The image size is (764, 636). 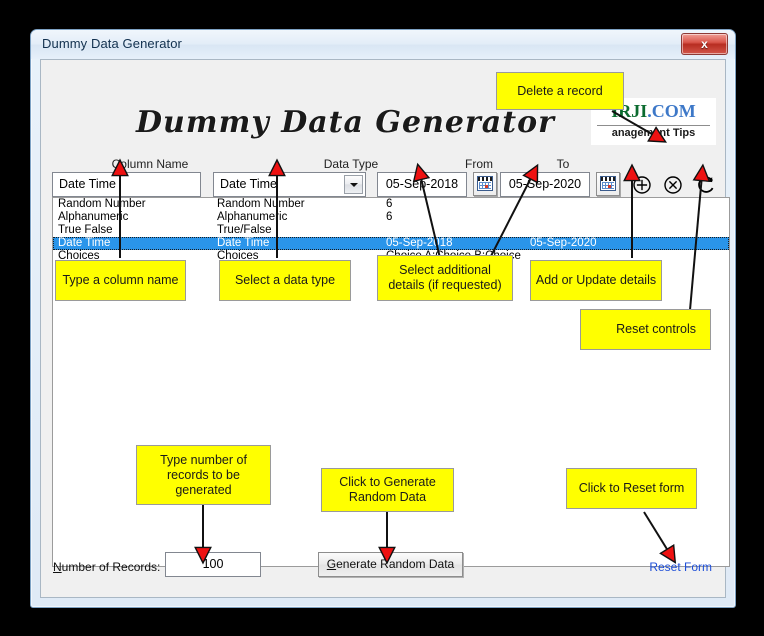 I want to click on callout-delete-record: Delete a record, so click(x=560, y=91).